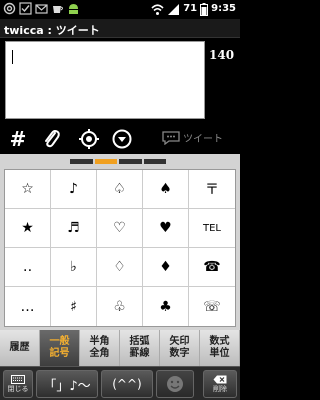 The width and height of the screenshot is (320, 400). I want to click on paperclip-icon, so click(52, 139).